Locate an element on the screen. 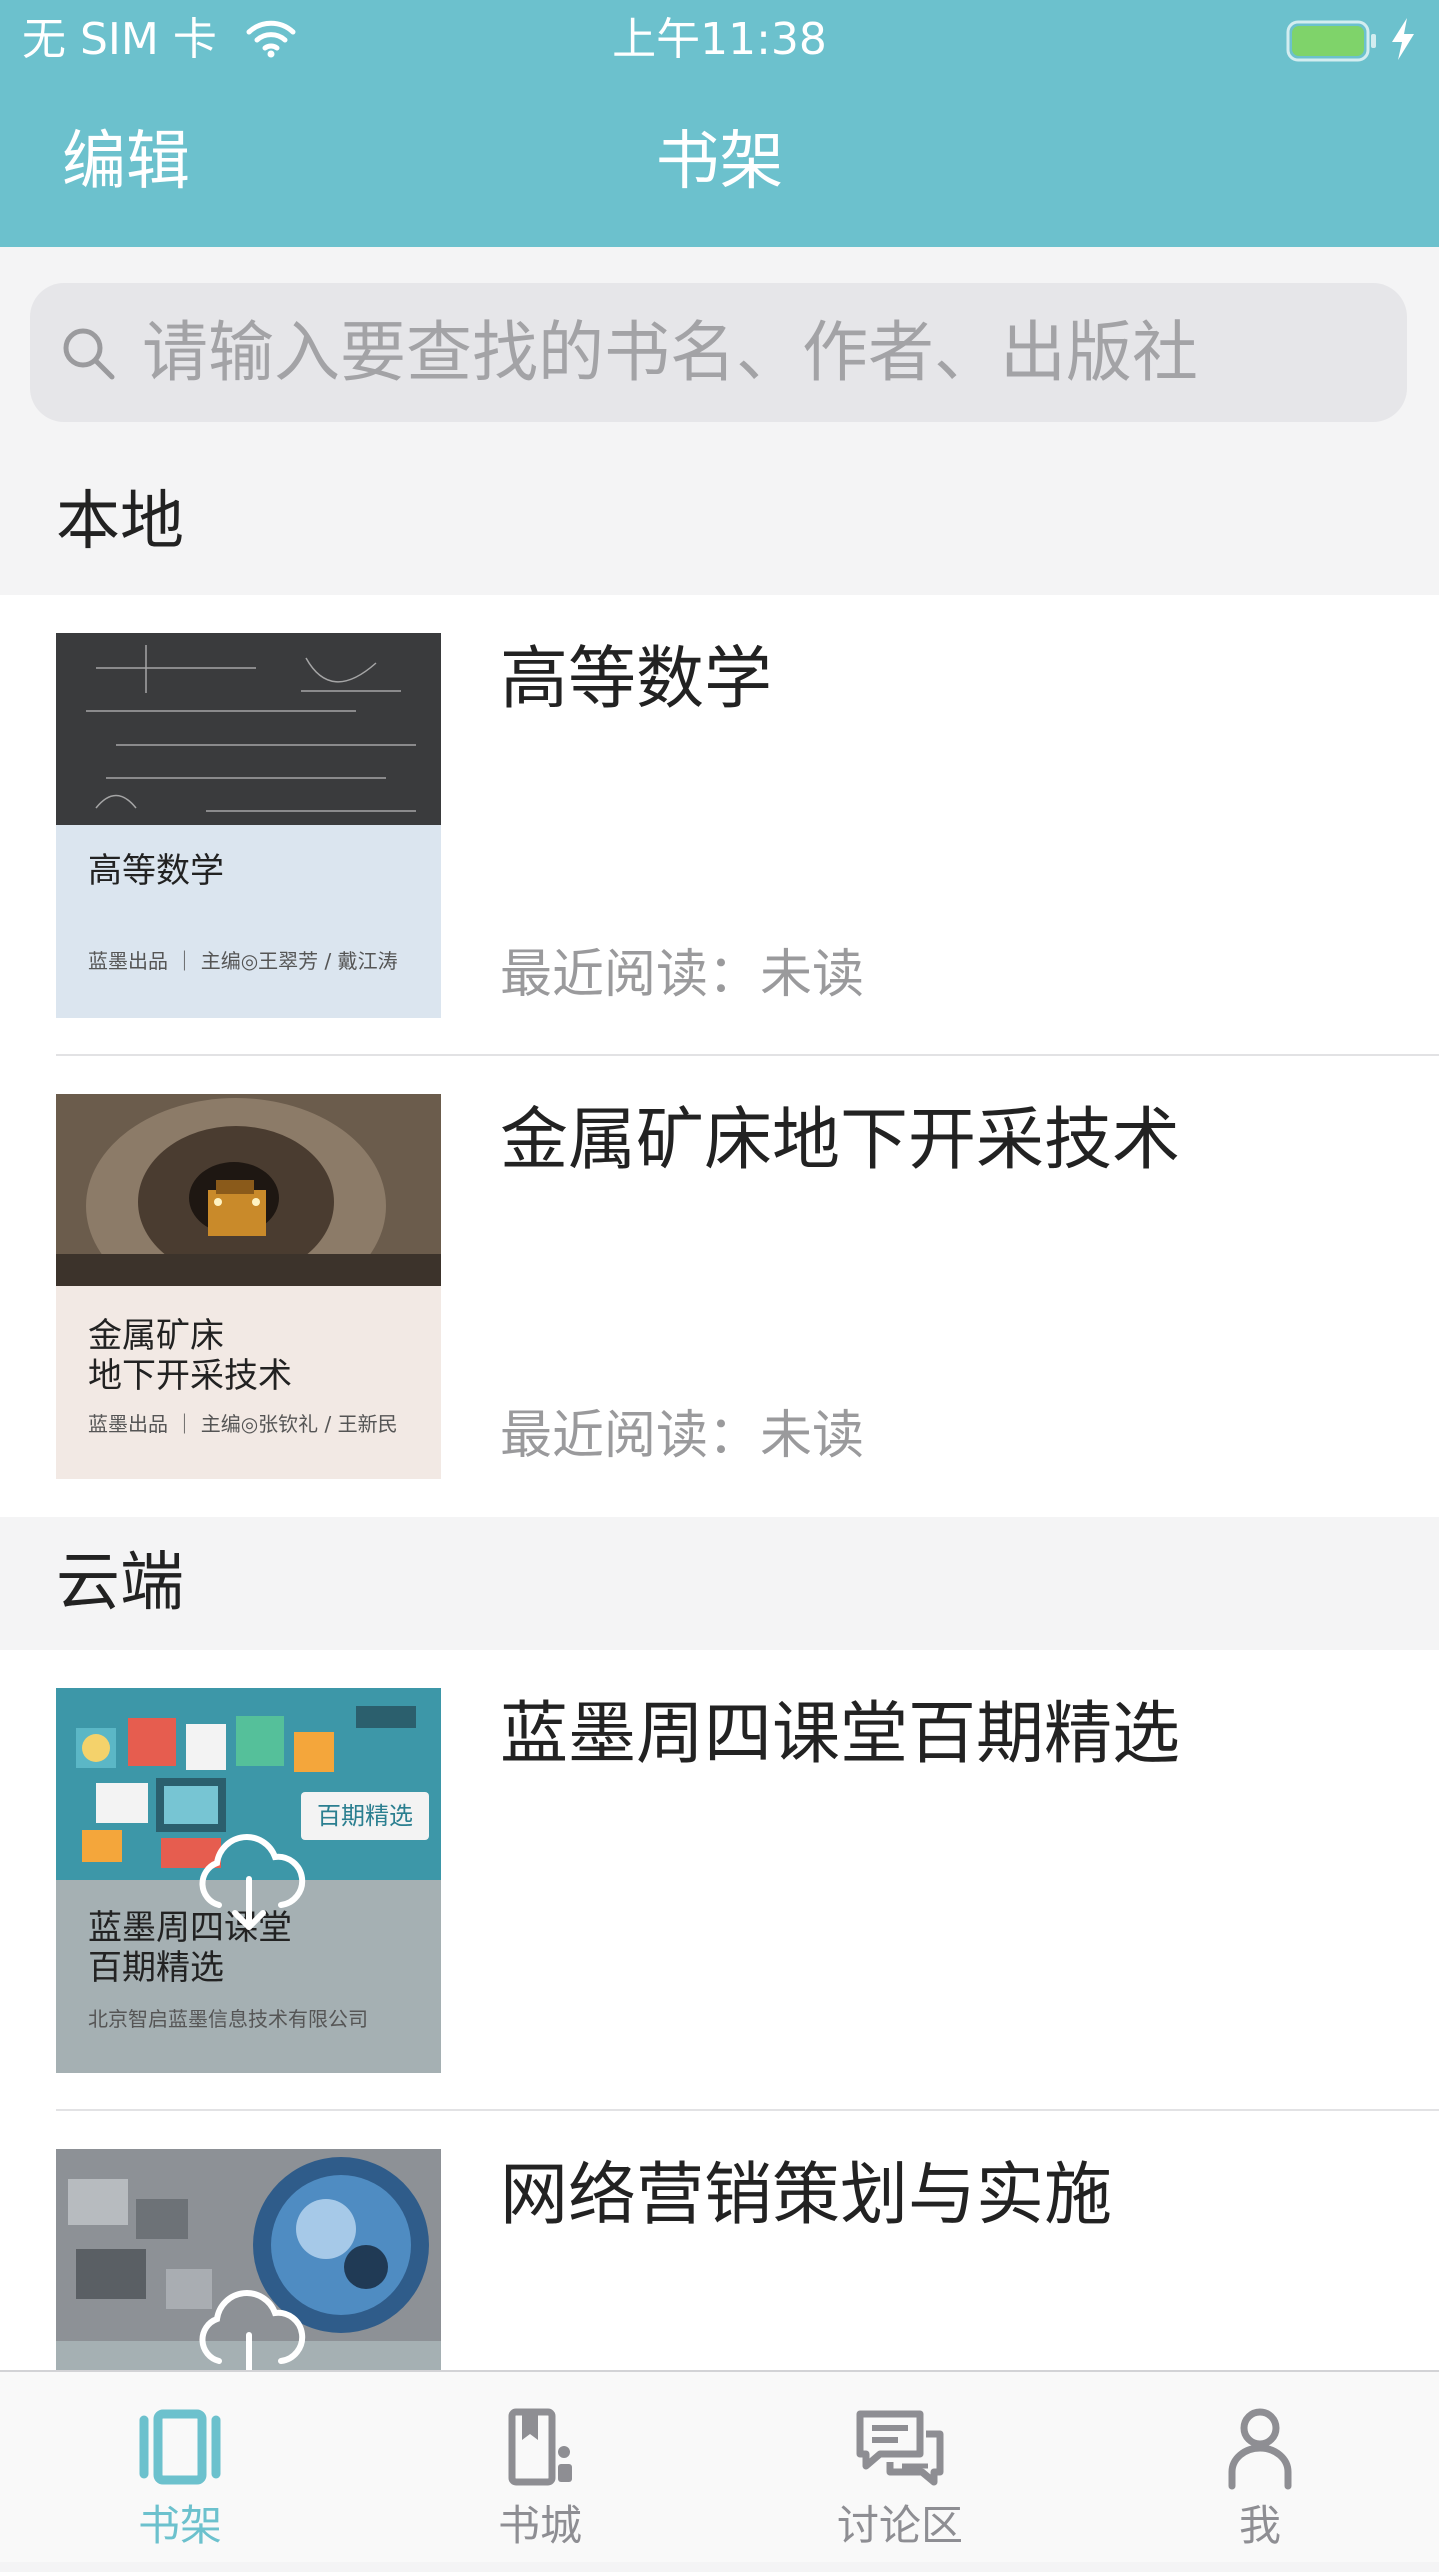 Image resolution: width=1439 pixels, height=2572 pixels. tab-bar: 书架 书城 讨论区 我 is located at coordinates (719, 2466).